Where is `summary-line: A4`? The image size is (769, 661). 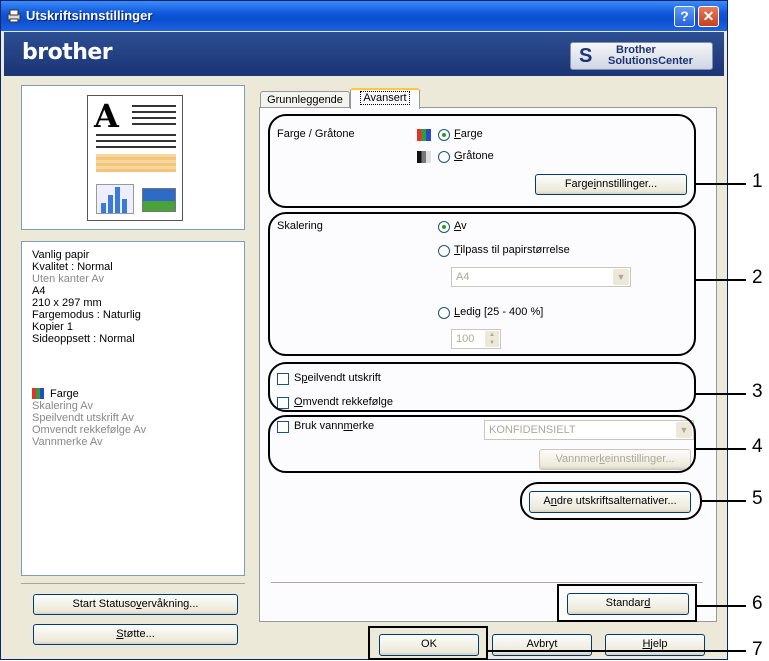 summary-line: A4 is located at coordinates (39, 291).